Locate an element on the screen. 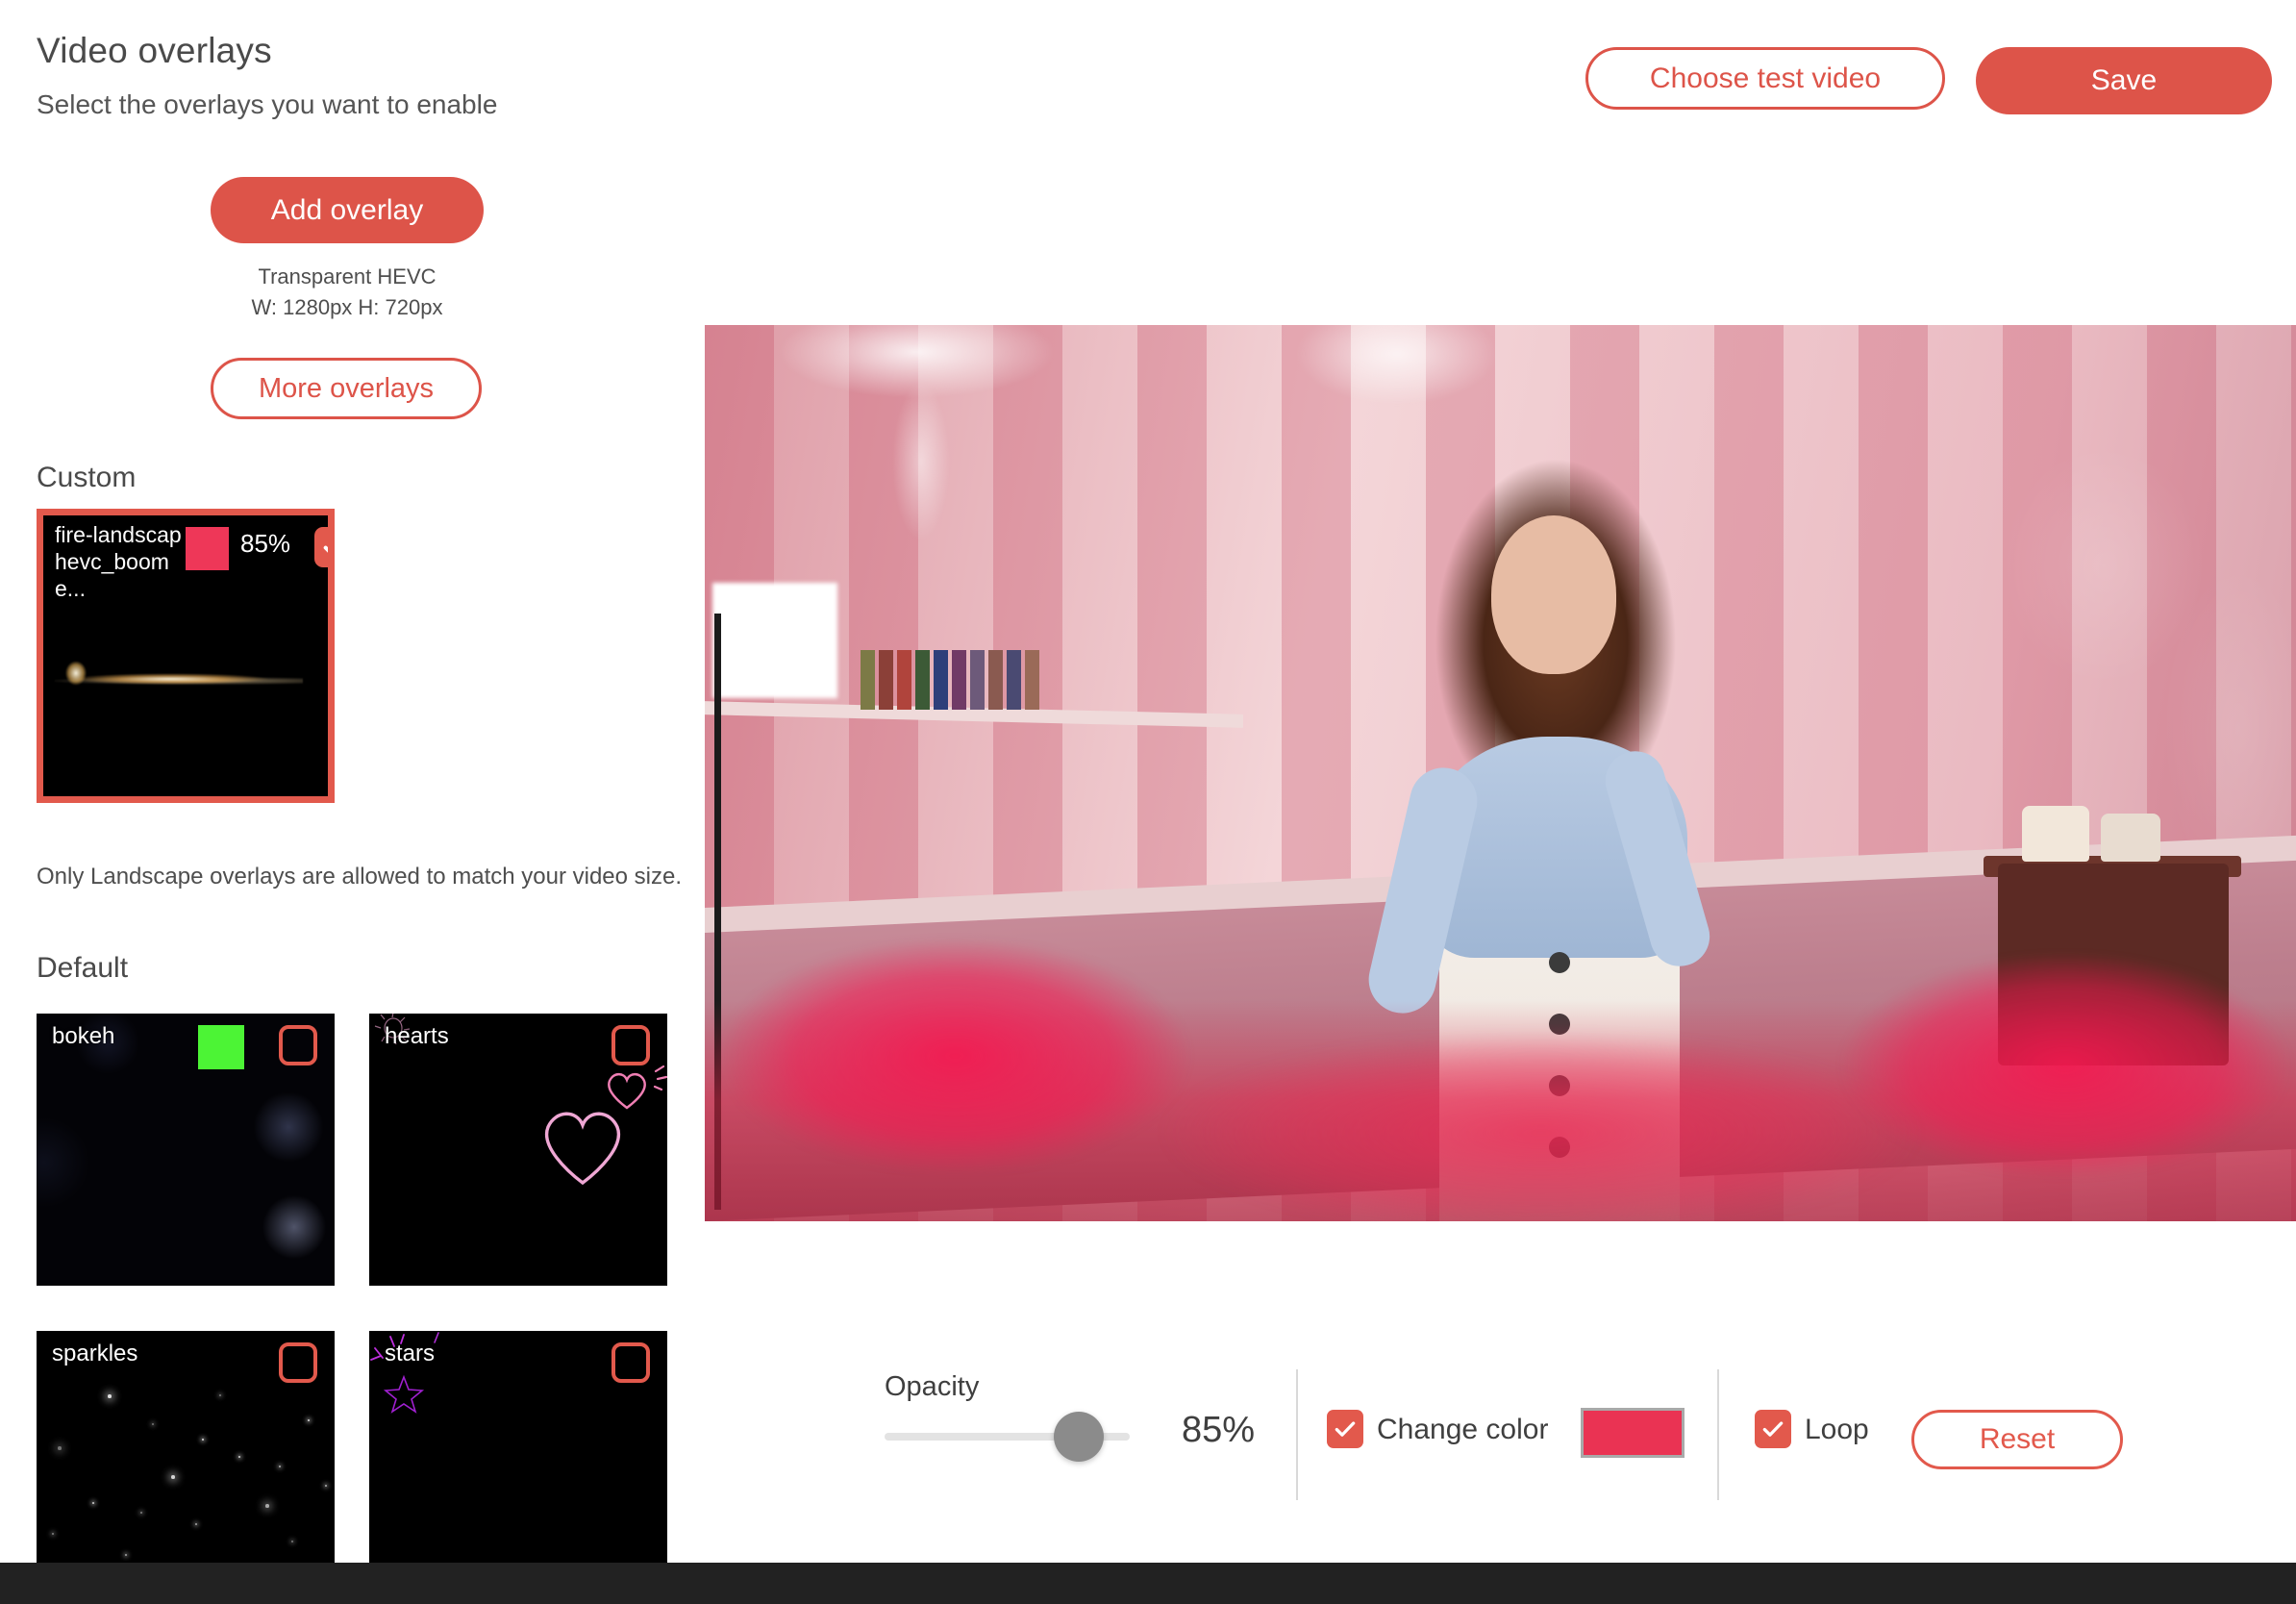 The height and width of the screenshot is (1604, 2296). page-subtitle: Select the overlays you want to enable is located at coordinates (267, 104).